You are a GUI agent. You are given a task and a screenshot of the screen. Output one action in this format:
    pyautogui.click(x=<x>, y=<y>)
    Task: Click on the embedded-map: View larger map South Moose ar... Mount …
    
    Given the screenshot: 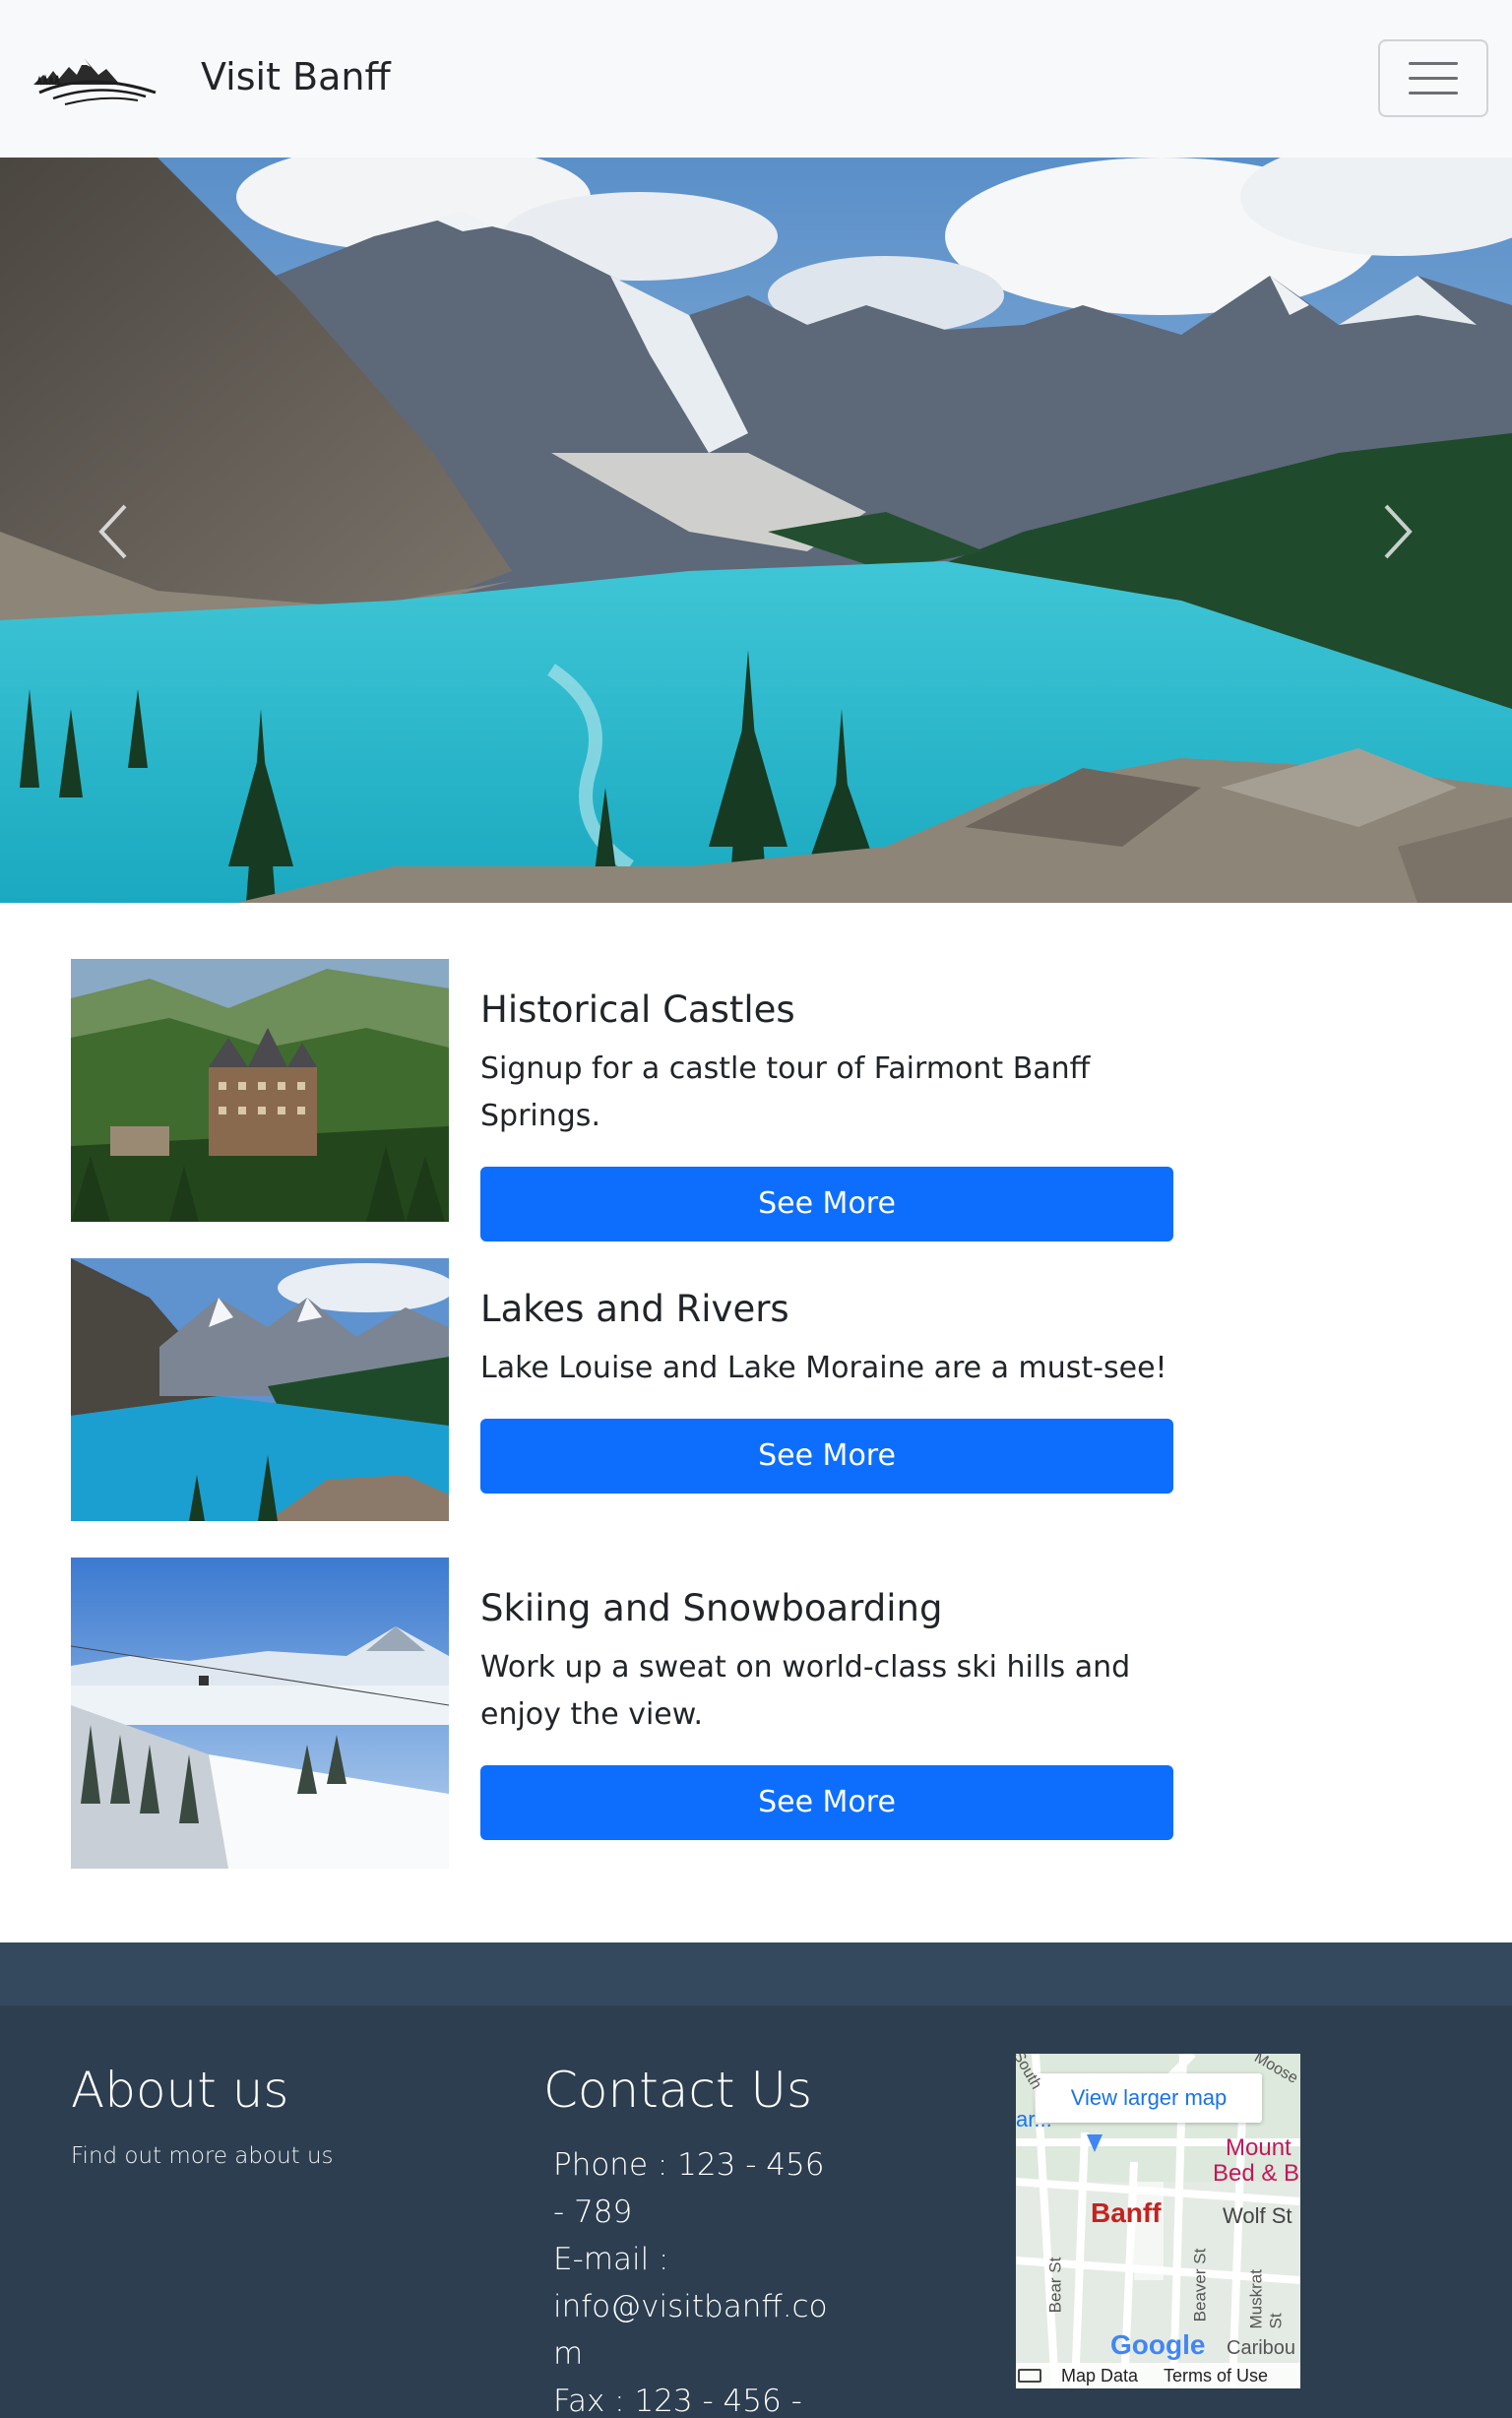 What is the action you would take?
    pyautogui.click(x=1158, y=2221)
    